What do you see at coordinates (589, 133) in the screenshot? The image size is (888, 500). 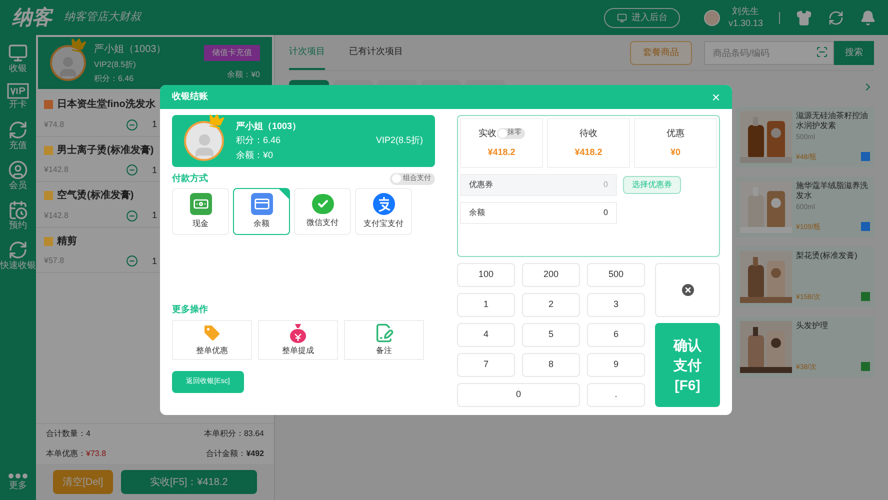 I see `summary-label: 待收` at bounding box center [589, 133].